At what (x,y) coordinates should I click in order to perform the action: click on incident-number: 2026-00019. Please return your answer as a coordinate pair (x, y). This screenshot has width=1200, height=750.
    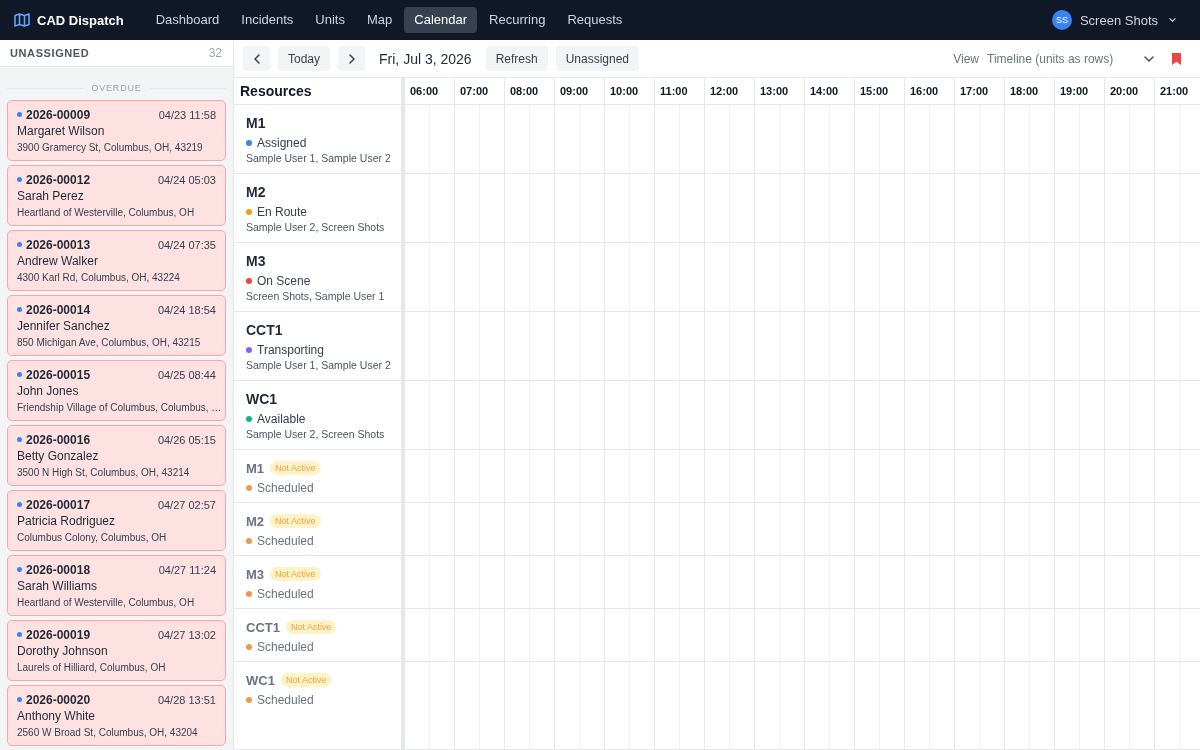
    Looking at the image, I should click on (58, 634).